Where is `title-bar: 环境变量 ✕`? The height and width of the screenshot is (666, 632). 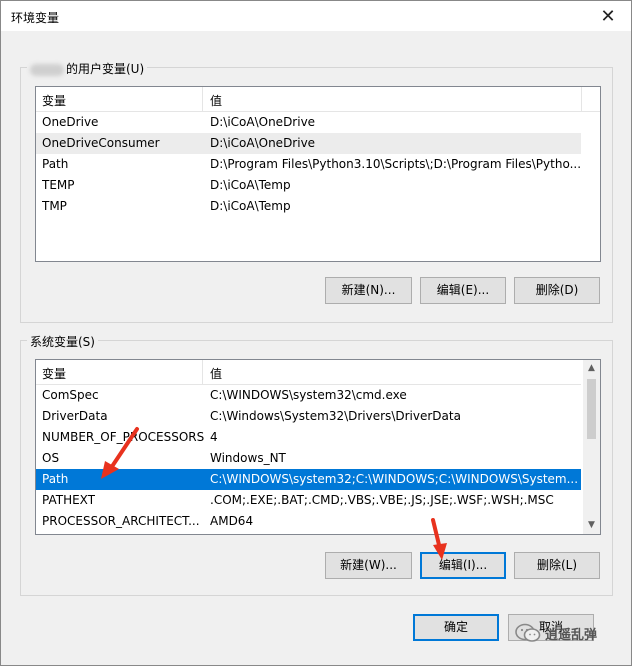 title-bar: 环境变量 ✕ is located at coordinates (316, 16).